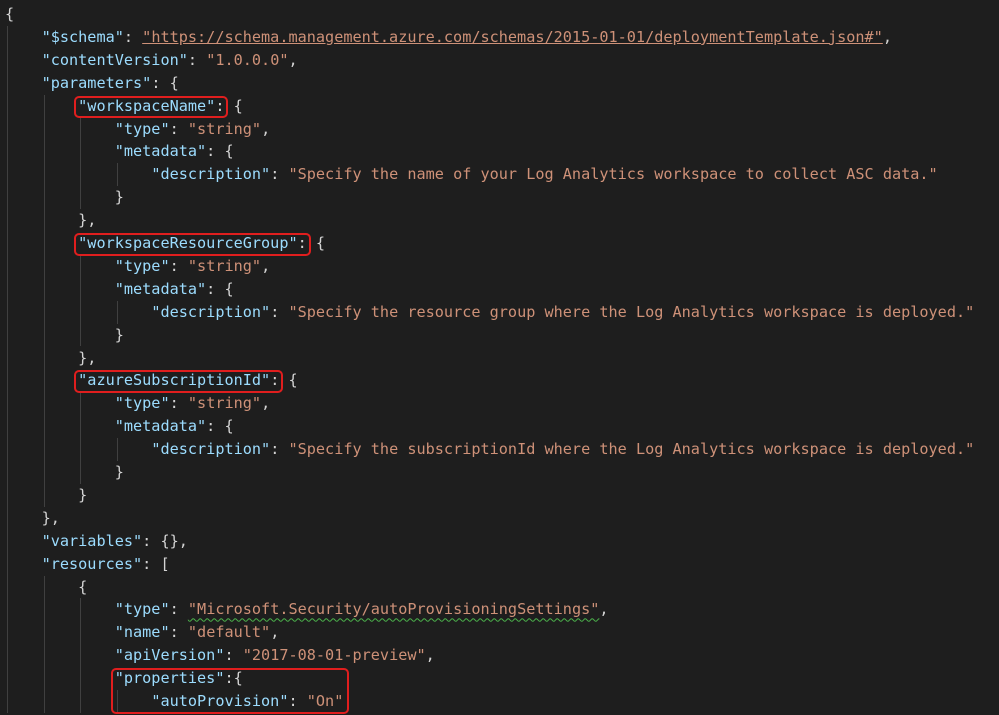  I want to click on code-line: "autoProvision": "On", so click(174, 701).